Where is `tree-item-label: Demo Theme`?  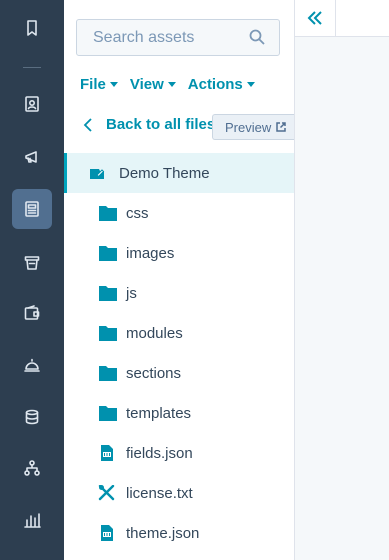 tree-item-label: Demo Theme is located at coordinates (164, 173).